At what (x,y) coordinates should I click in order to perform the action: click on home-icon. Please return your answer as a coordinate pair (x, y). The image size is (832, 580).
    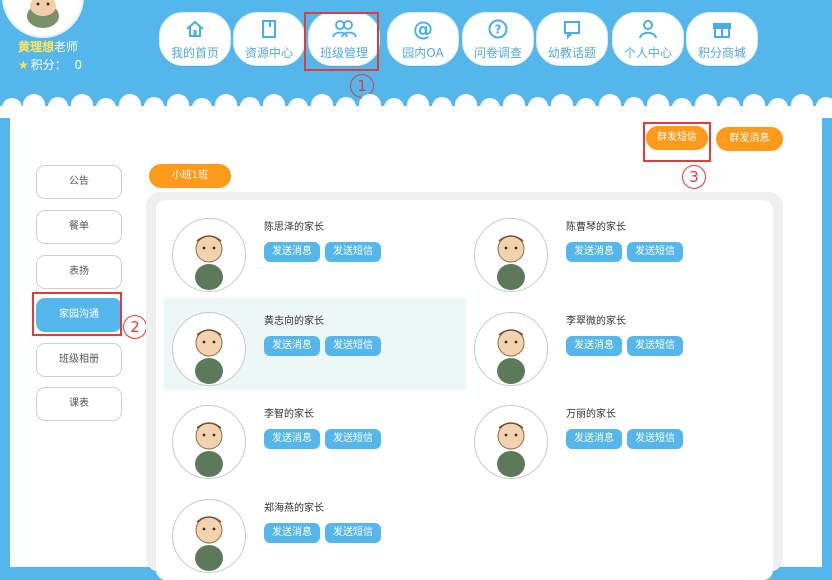
    Looking at the image, I should click on (195, 31).